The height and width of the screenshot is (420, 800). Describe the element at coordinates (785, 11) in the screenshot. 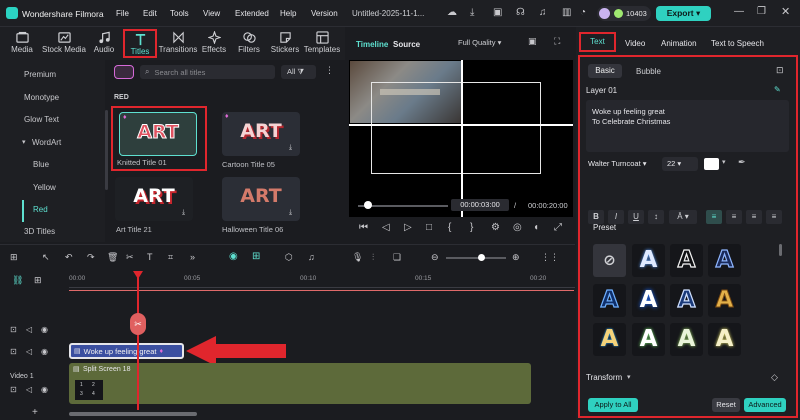

I see `close-icon: ✕` at that location.